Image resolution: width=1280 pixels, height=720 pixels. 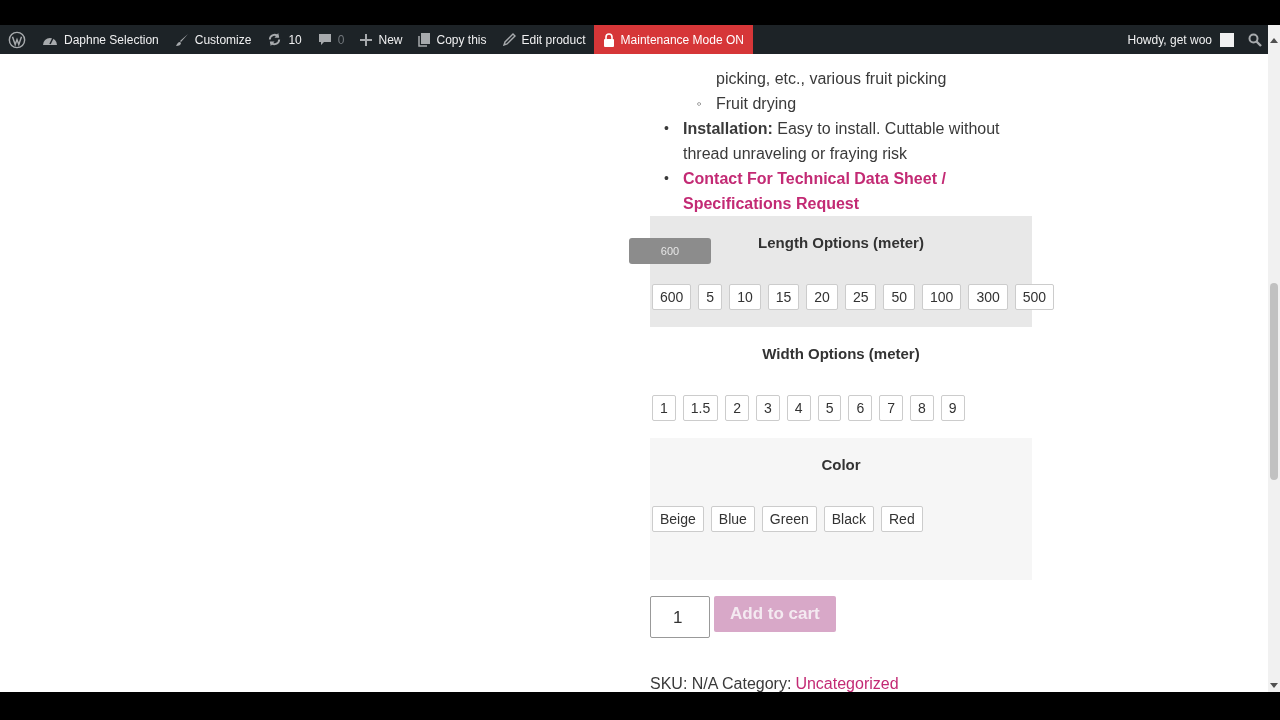 What do you see at coordinates (860, 297) in the screenshot?
I see `option-button: 25` at bounding box center [860, 297].